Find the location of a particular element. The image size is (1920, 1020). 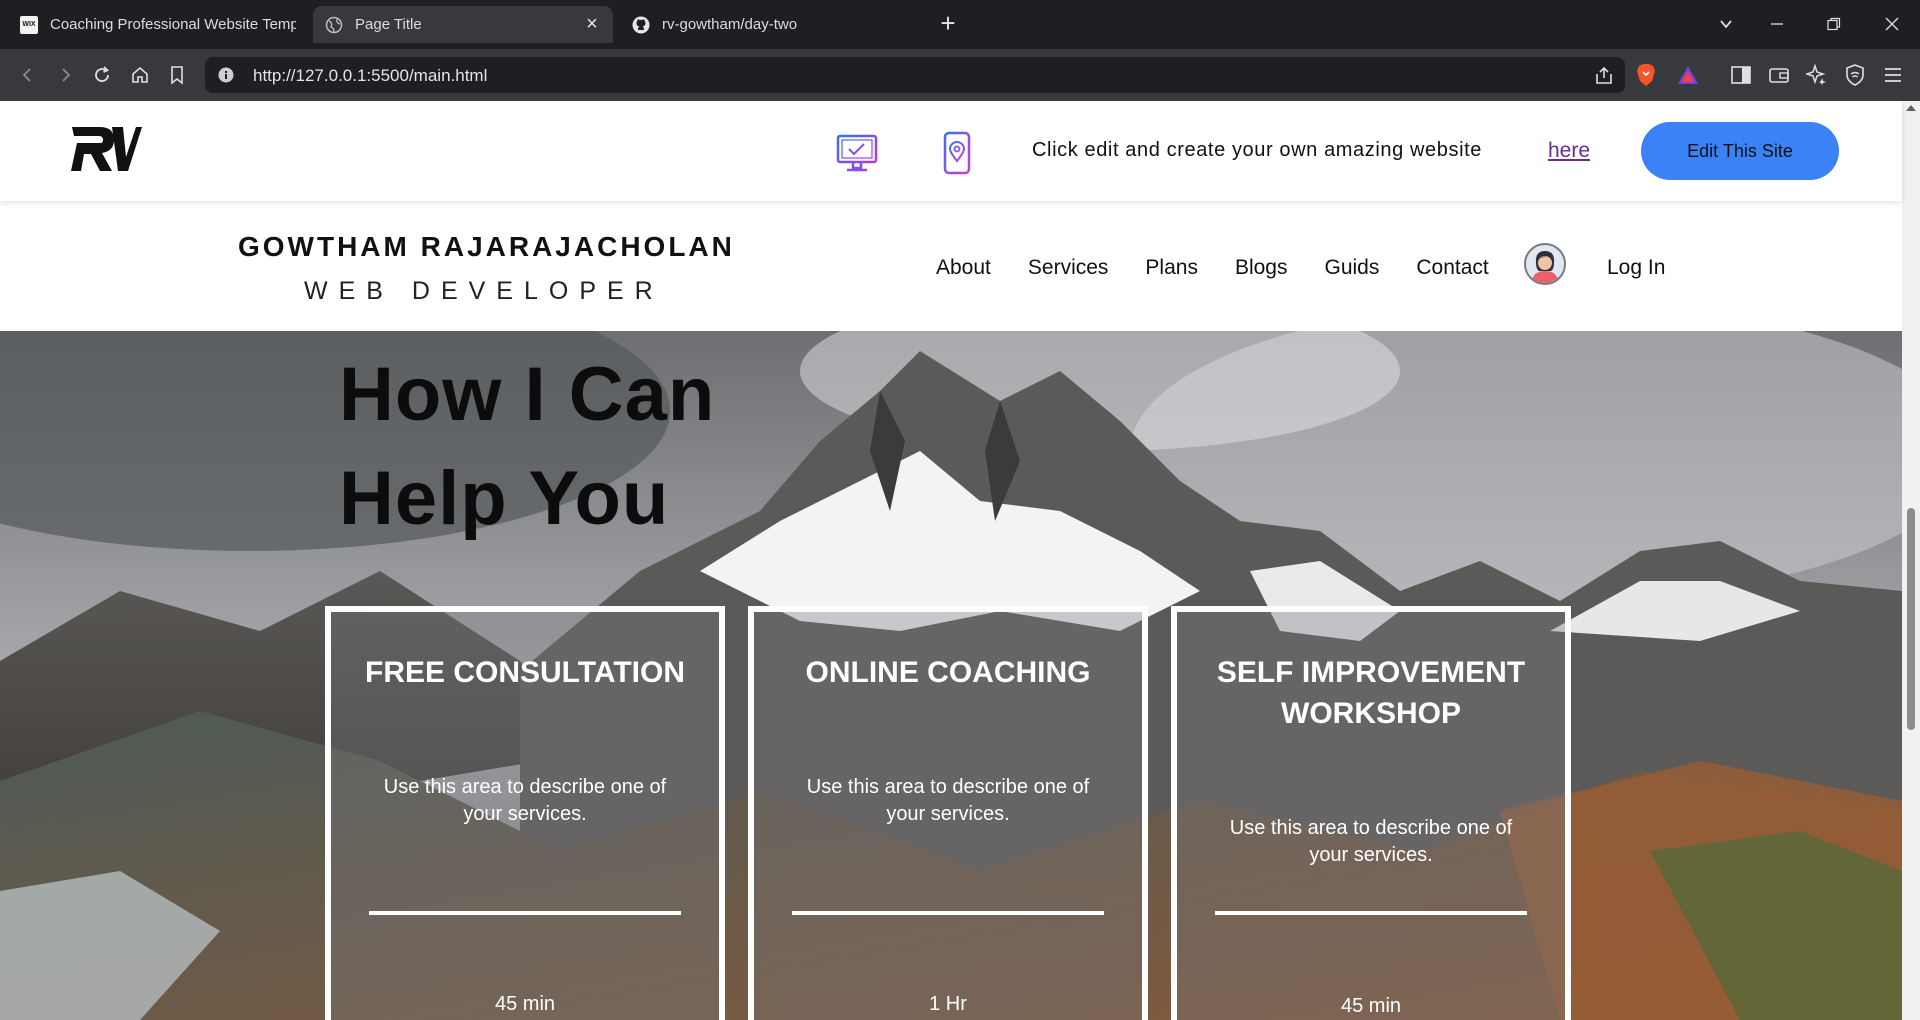

mobile-icon is located at coordinates (957, 153).